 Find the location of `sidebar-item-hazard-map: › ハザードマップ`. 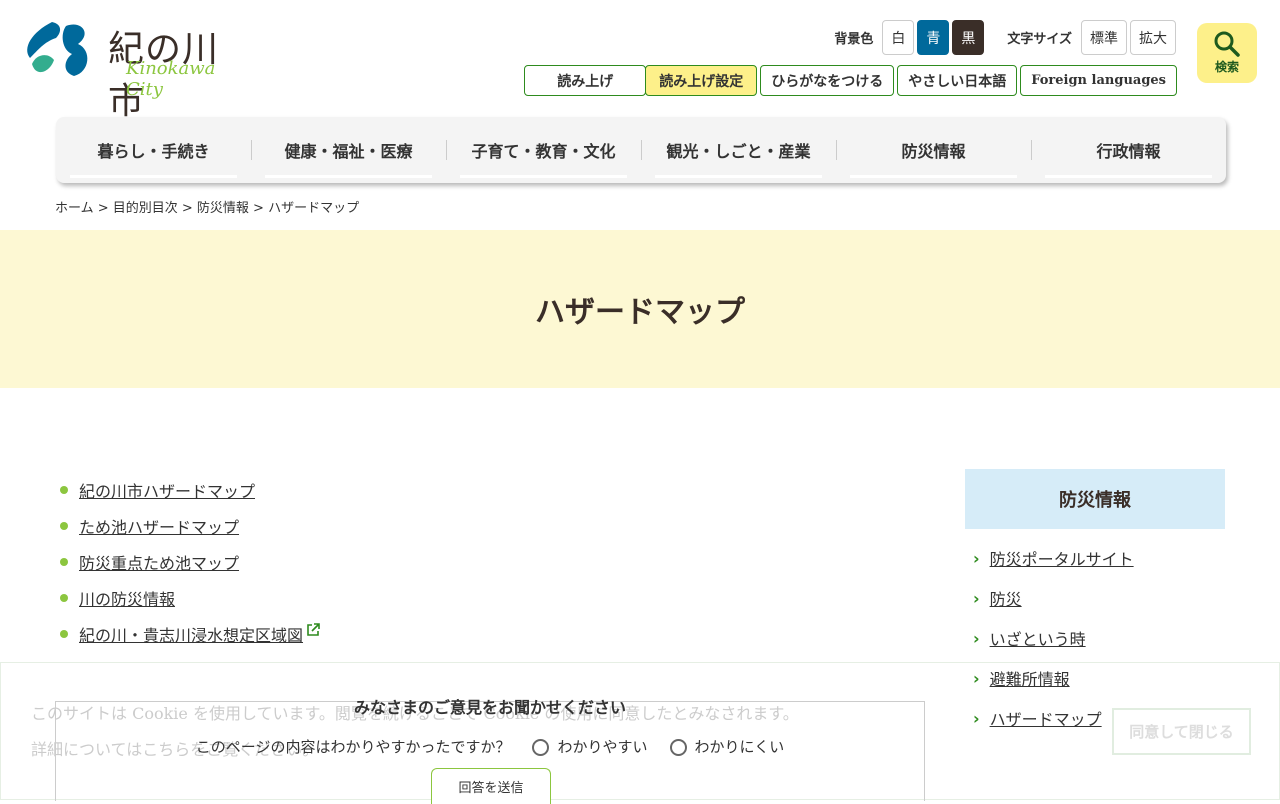

sidebar-item-hazard-map: › ハザードマップ is located at coordinates (1049, 718).